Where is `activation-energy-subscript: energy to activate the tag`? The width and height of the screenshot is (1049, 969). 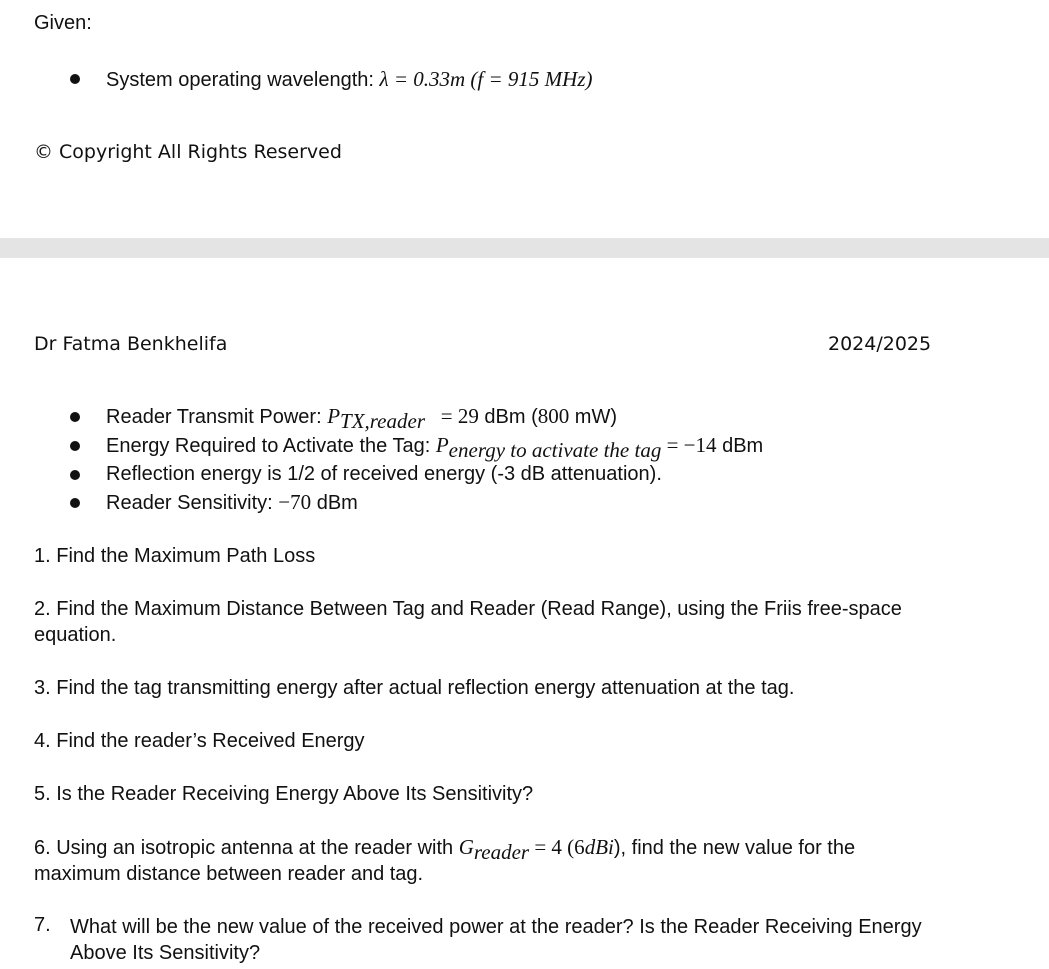
activation-energy-subscript: energy to activate the tag is located at coordinates (555, 450).